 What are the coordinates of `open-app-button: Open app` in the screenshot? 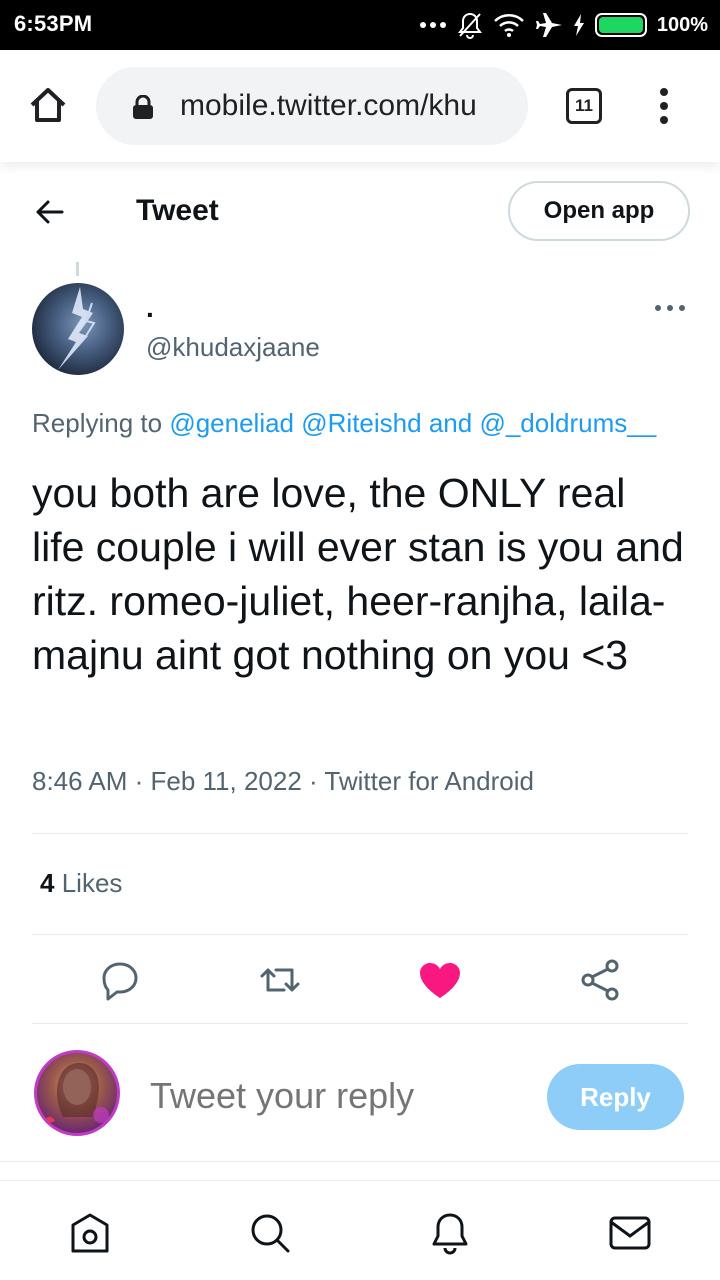 It's located at (599, 211).